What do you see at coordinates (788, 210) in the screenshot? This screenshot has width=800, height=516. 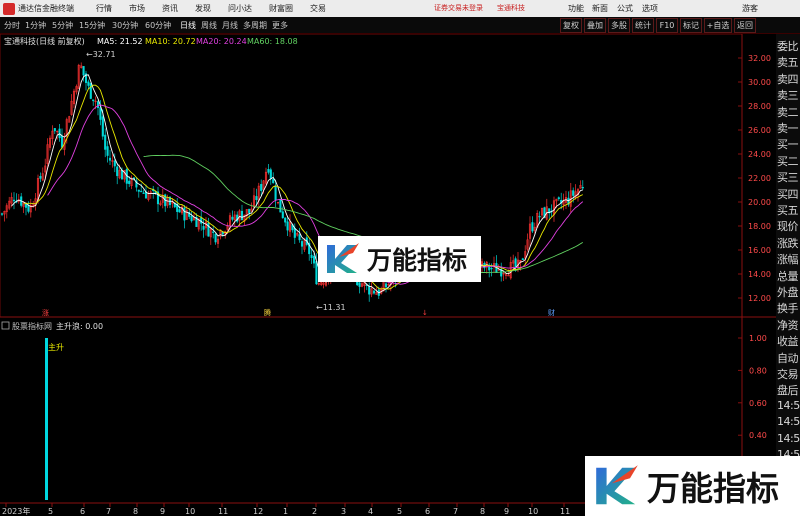 I see `sidebar-label: 买五` at bounding box center [788, 210].